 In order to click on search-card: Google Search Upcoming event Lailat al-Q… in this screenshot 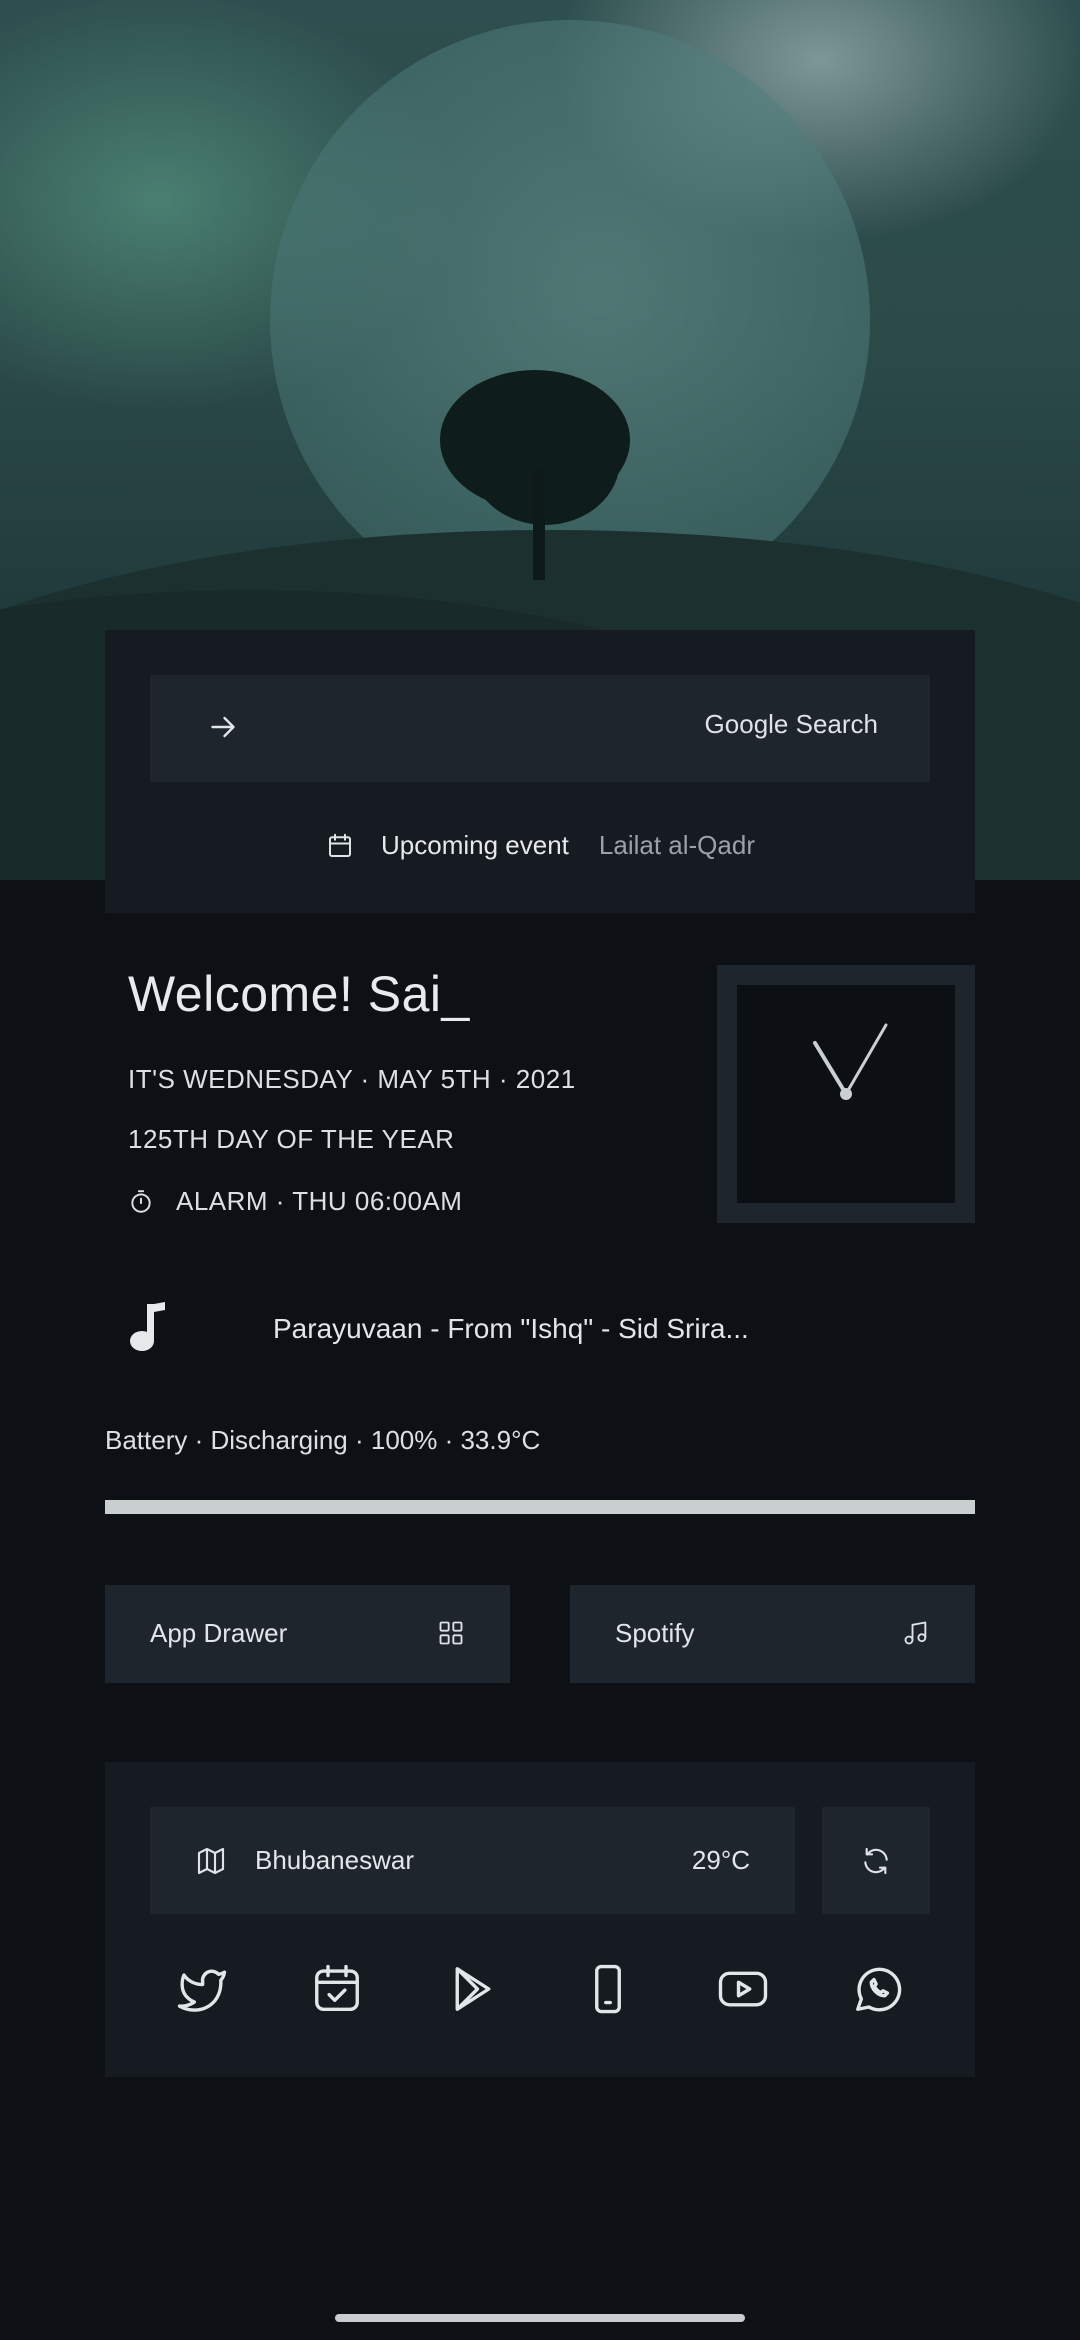, I will do `click(540, 771)`.